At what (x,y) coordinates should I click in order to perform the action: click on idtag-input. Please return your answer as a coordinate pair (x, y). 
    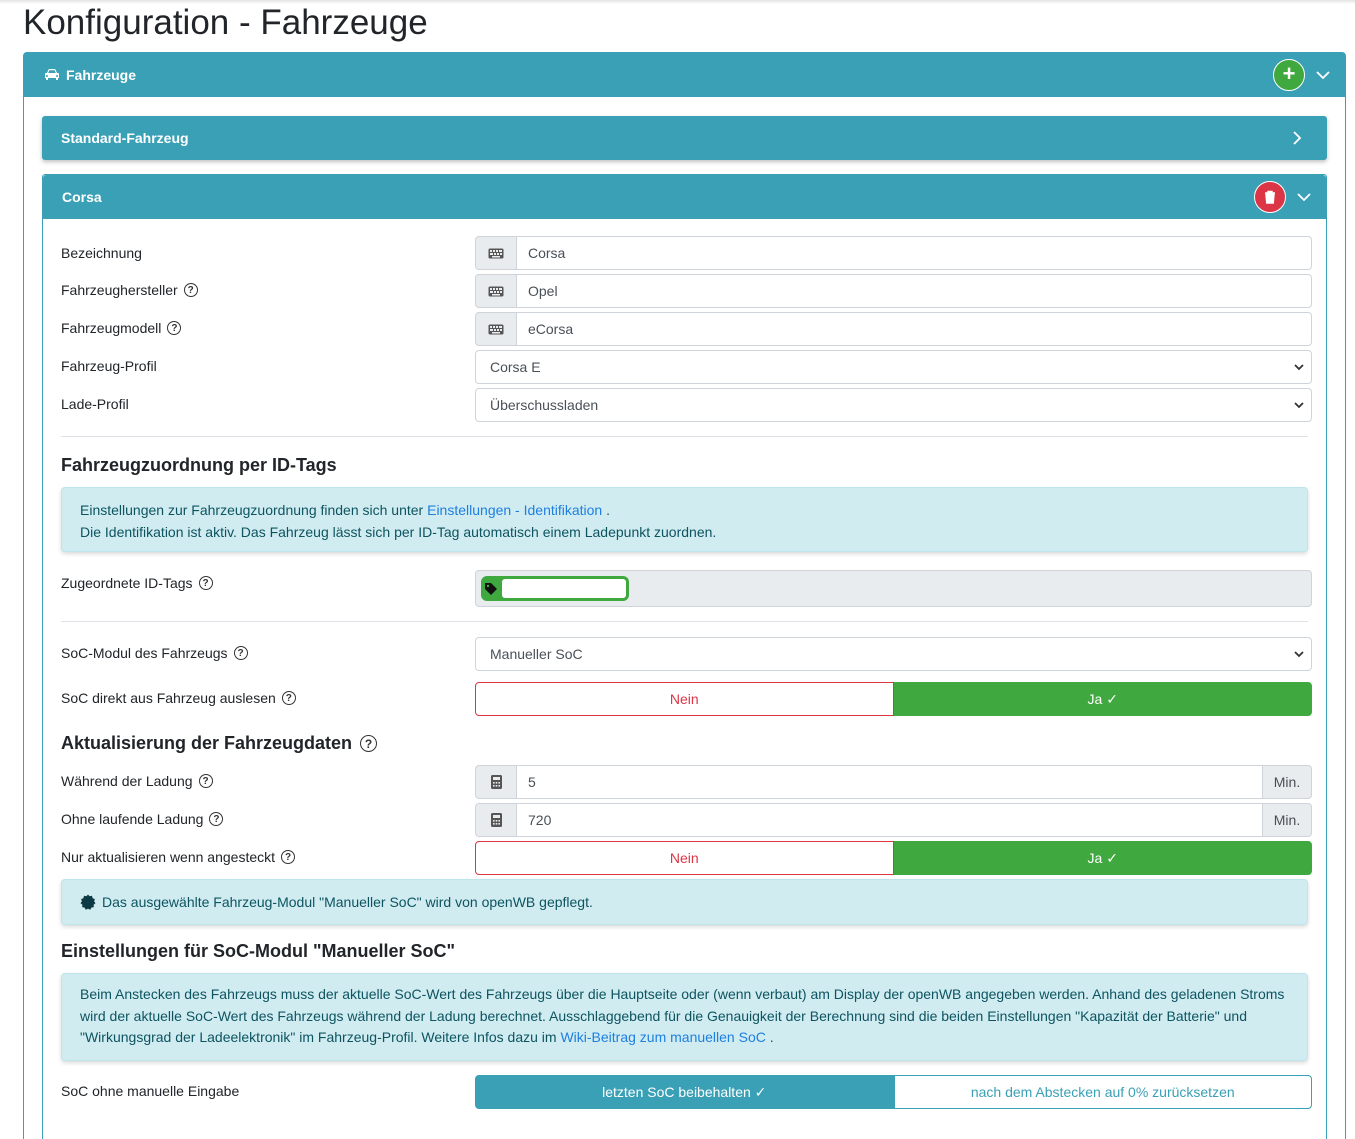
    Looking at the image, I should click on (564, 588).